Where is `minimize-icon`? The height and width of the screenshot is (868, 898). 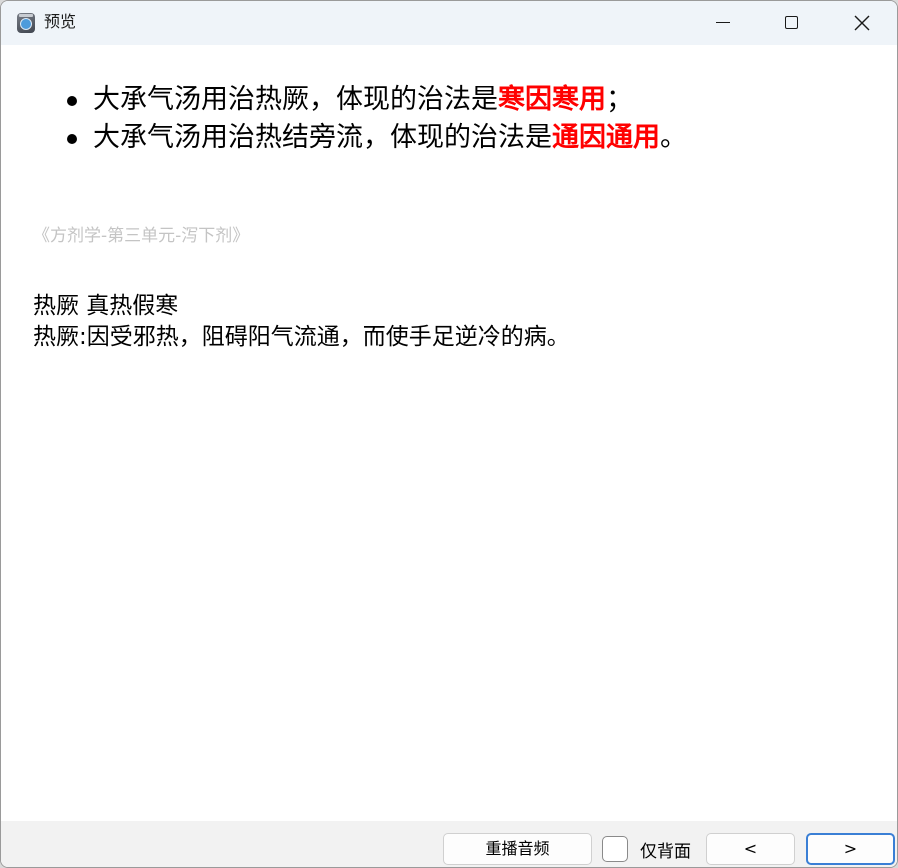 minimize-icon is located at coordinates (723, 22).